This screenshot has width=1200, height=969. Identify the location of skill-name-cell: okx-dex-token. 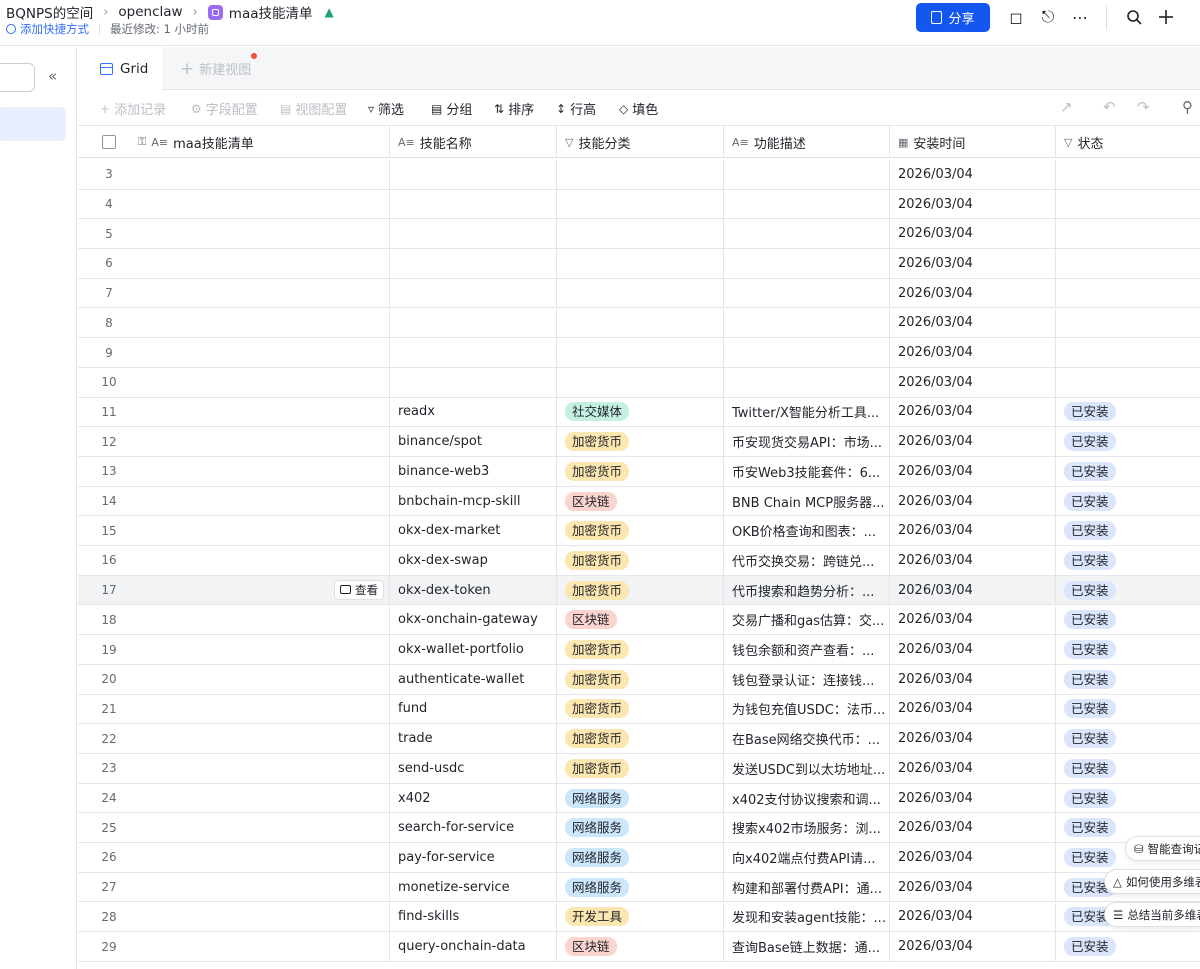
(473, 590).